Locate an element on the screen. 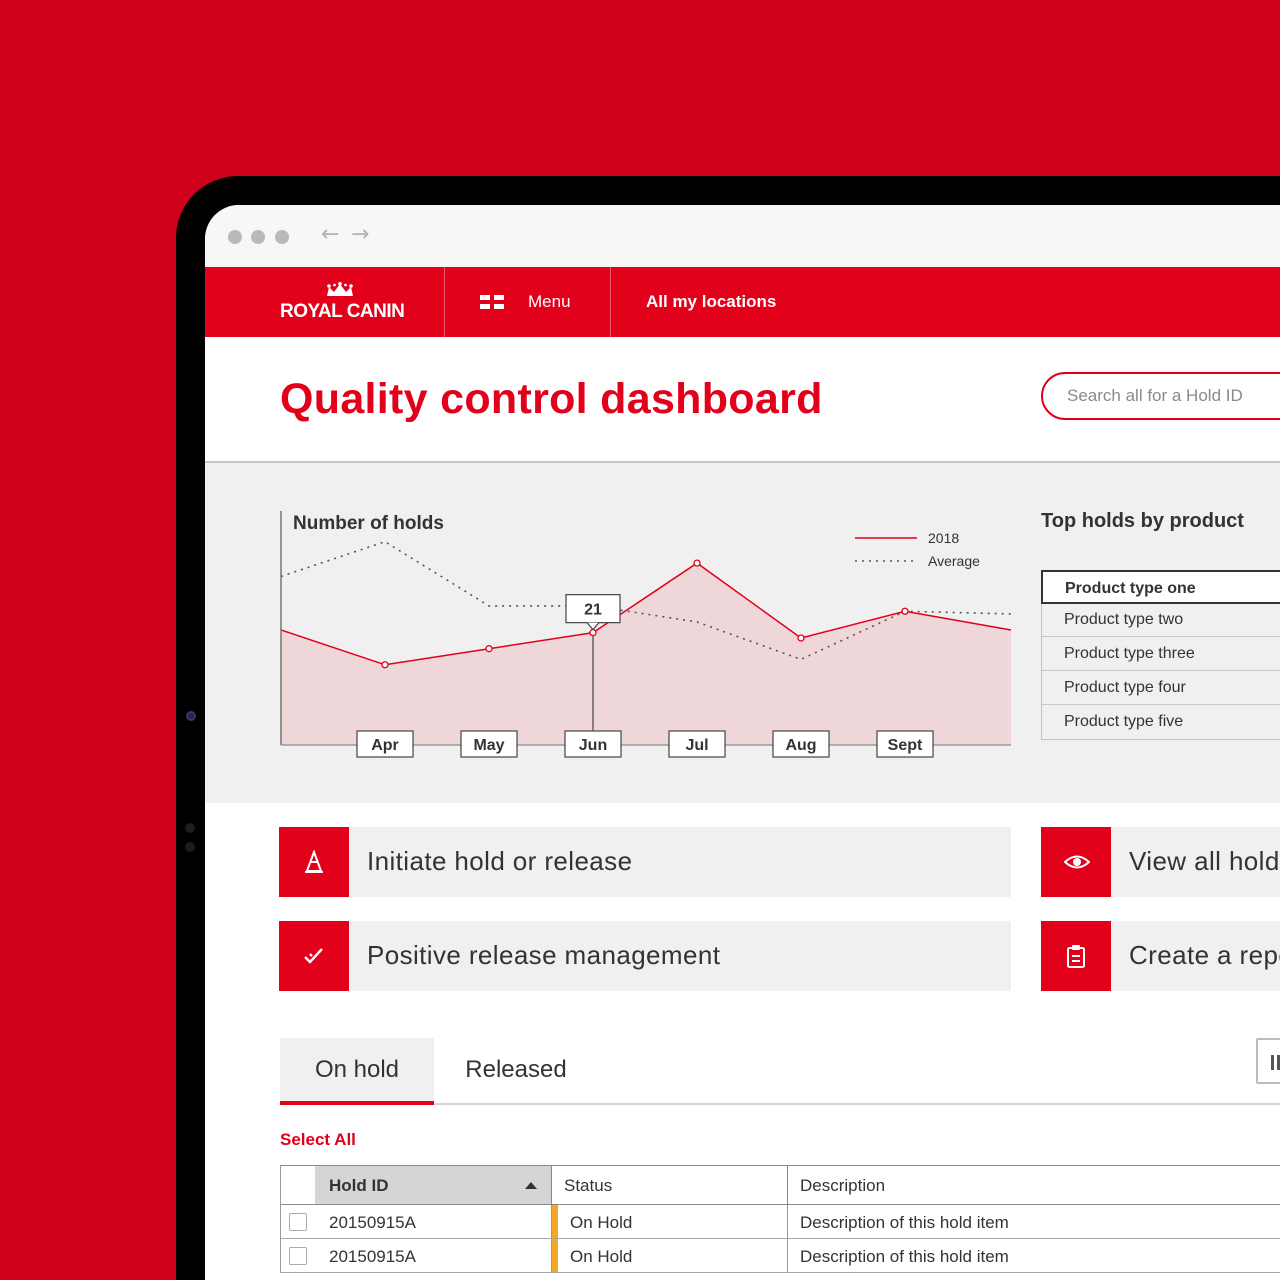  x-tick-label: May is located at coordinates (488, 745).